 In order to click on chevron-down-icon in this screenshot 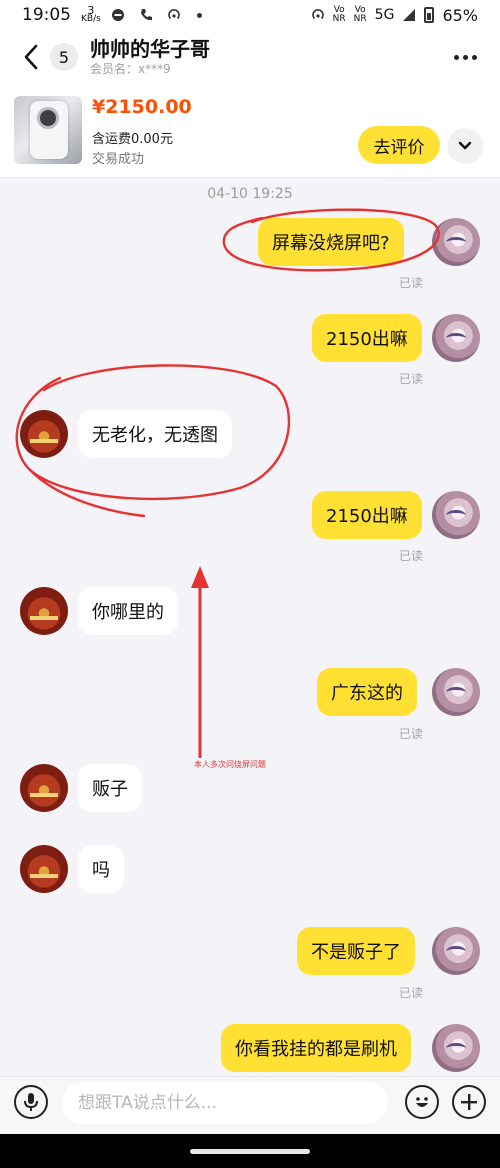, I will do `click(465, 145)`.